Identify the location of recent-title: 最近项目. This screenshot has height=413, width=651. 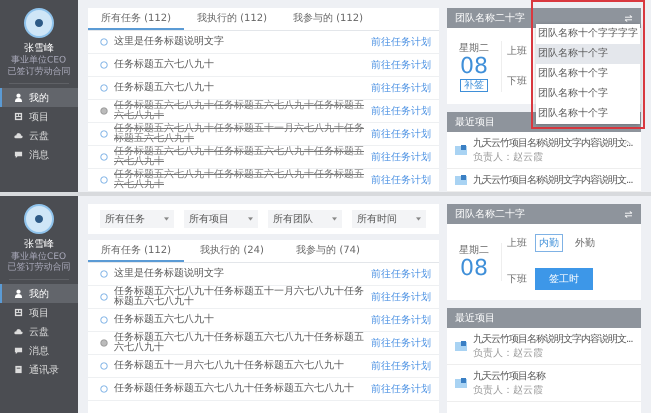
(475, 122).